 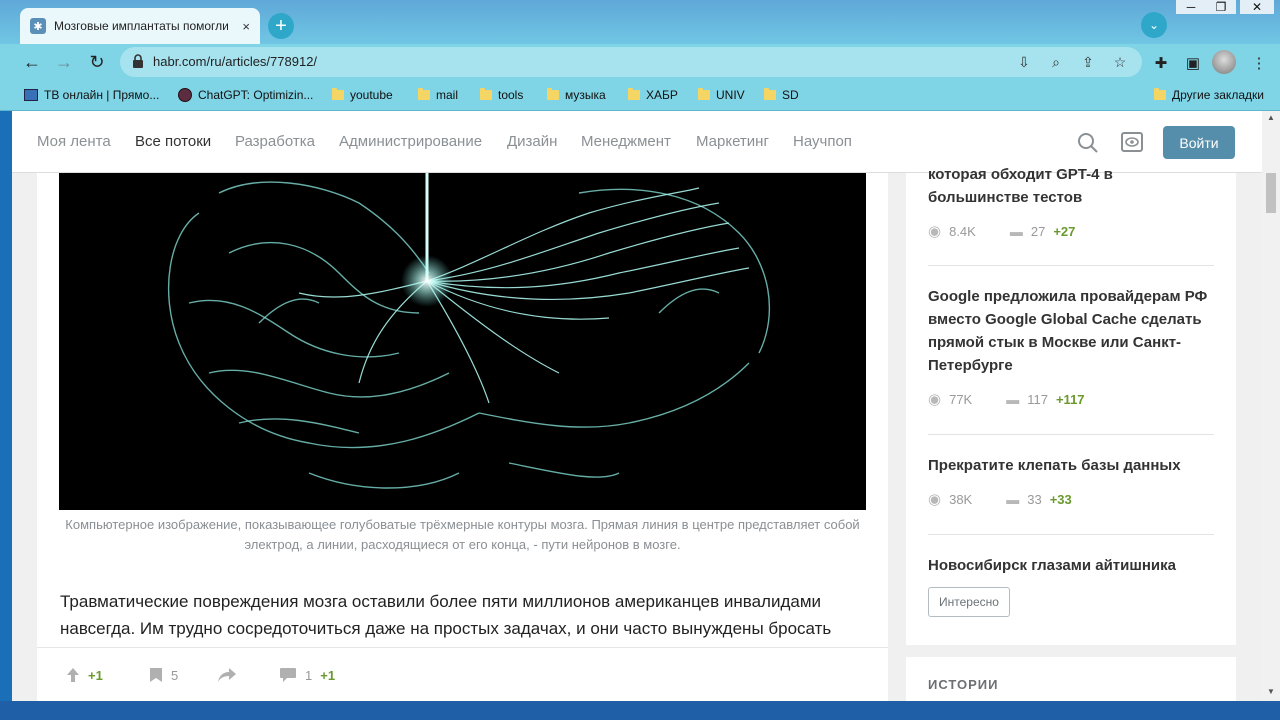 I want to click on nav-item-design: Дизайн, so click(x=532, y=141).